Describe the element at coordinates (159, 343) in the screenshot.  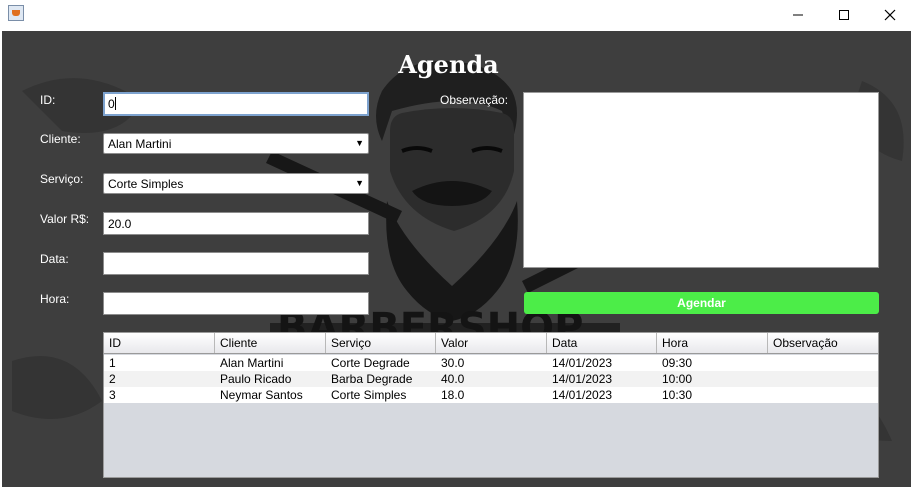
I see `column-header-id: ID` at that location.